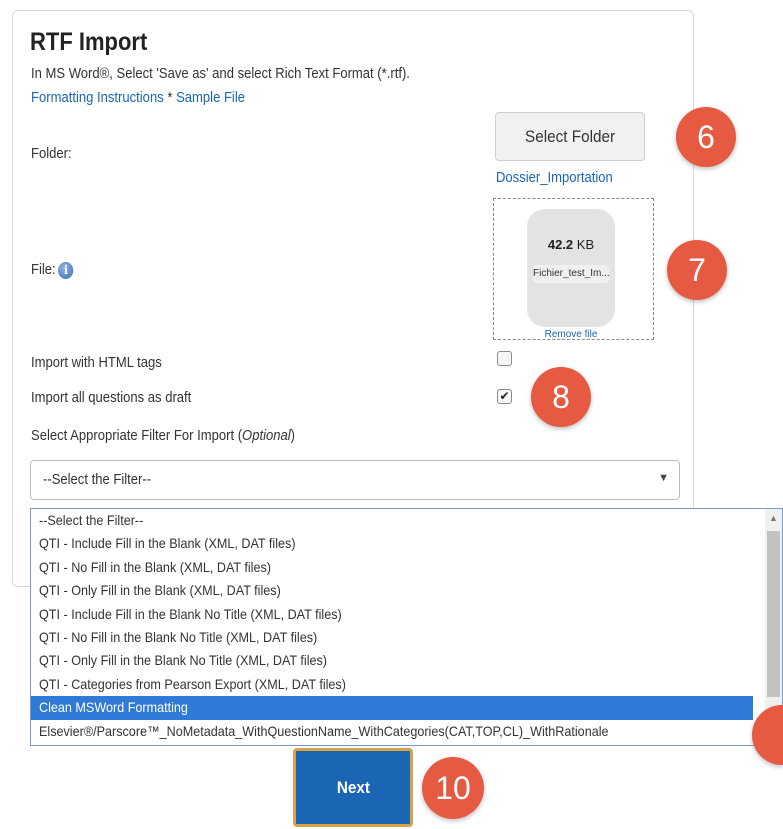 The width and height of the screenshot is (783, 829). What do you see at coordinates (392, 708) in the screenshot?
I see `filter-option-highlighted: Clean MSWord Formatting` at bounding box center [392, 708].